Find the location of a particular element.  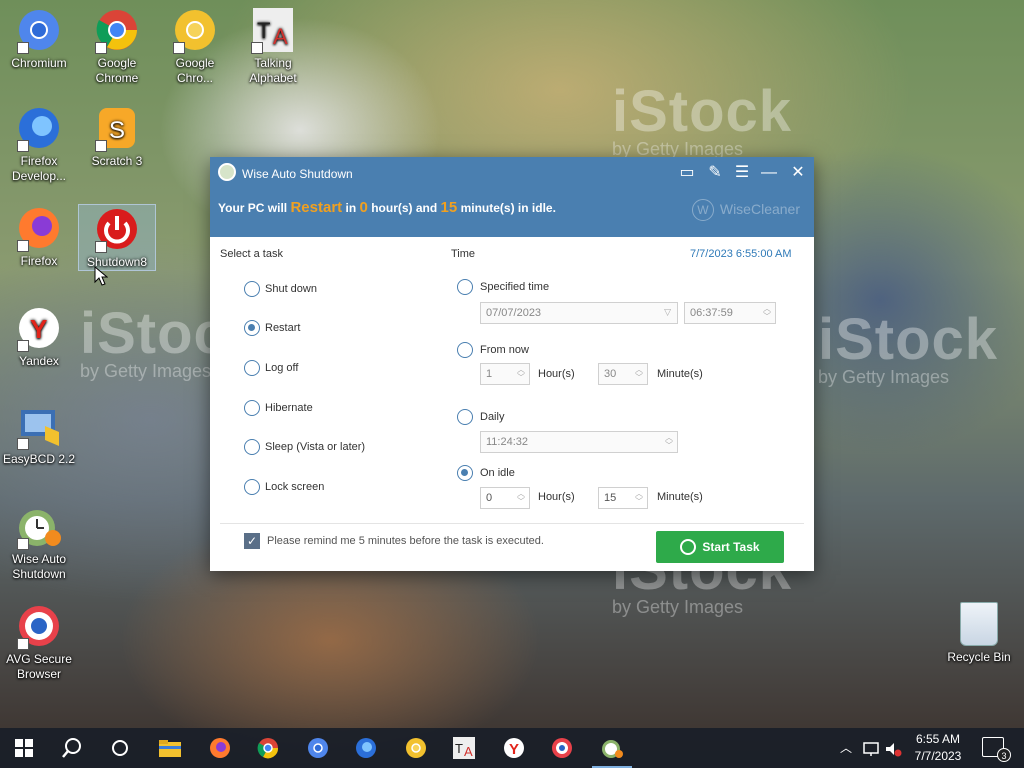

windows-start-icon is located at coordinates (24, 748).